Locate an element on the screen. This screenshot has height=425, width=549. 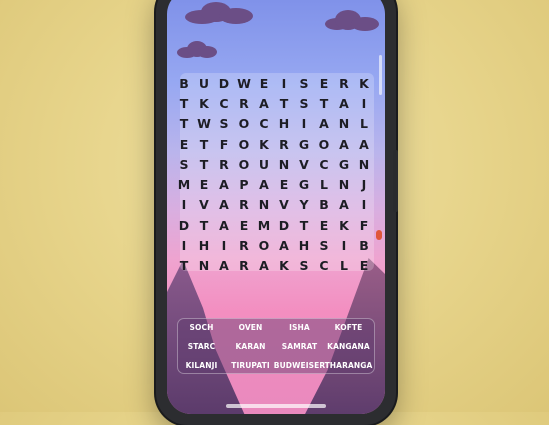
letter-cell: J is located at coordinates (364, 184).